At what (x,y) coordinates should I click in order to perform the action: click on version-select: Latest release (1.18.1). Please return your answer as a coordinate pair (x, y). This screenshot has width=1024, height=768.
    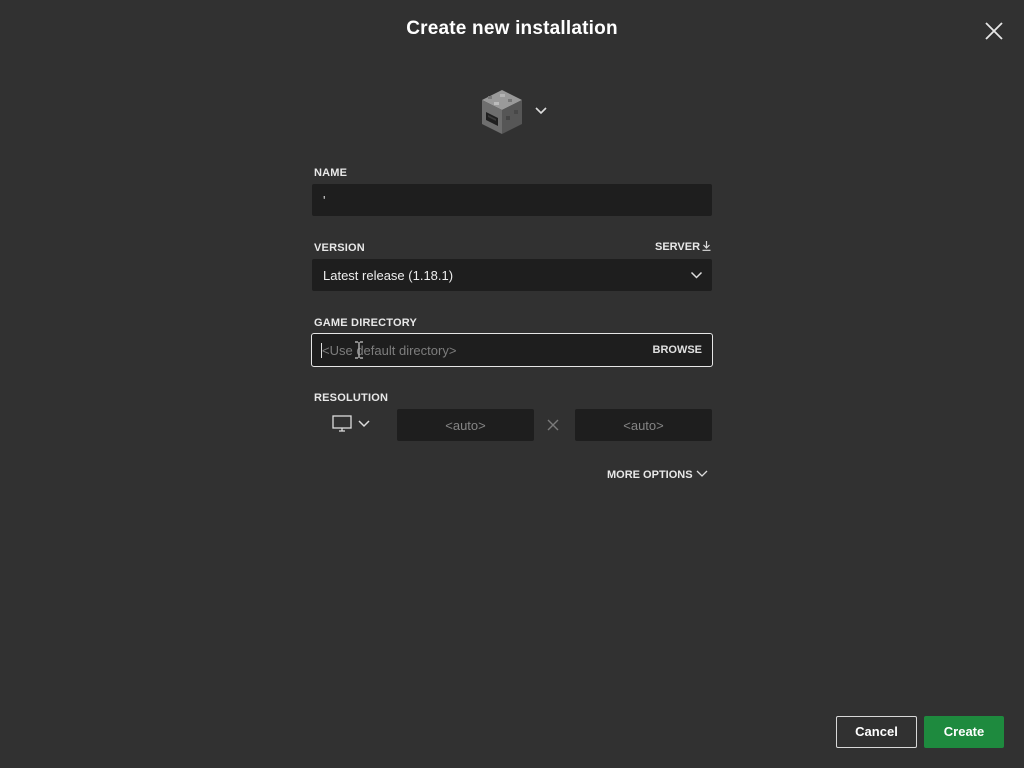
    Looking at the image, I should click on (512, 275).